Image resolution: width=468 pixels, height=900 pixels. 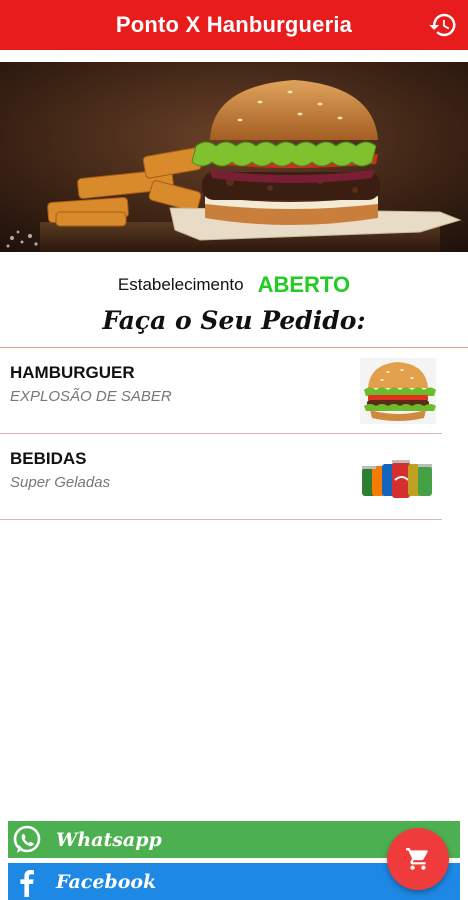 I want to click on cart-icon, so click(x=417, y=859).